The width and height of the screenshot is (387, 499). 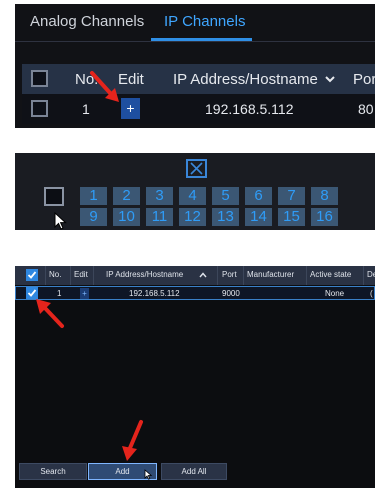 What do you see at coordinates (126, 217) in the screenshot?
I see `channel-10-button: 10` at bounding box center [126, 217].